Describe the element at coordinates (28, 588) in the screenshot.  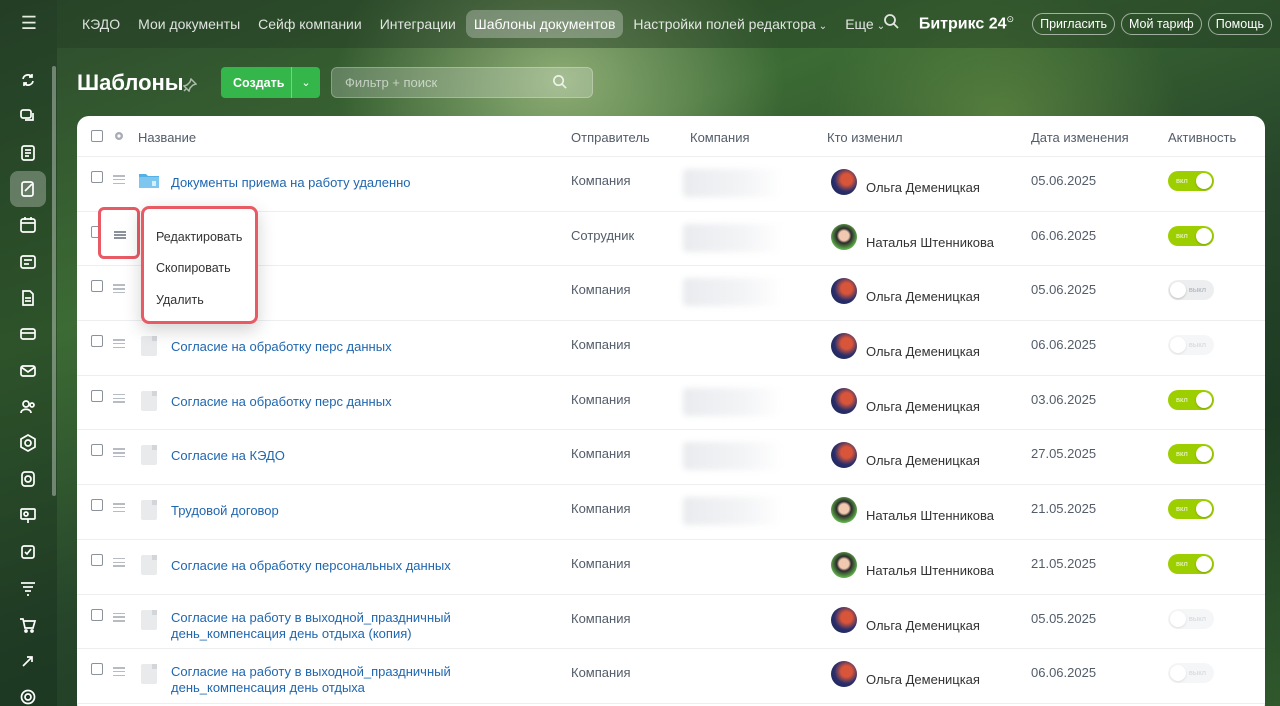
I see `filter-icon` at that location.